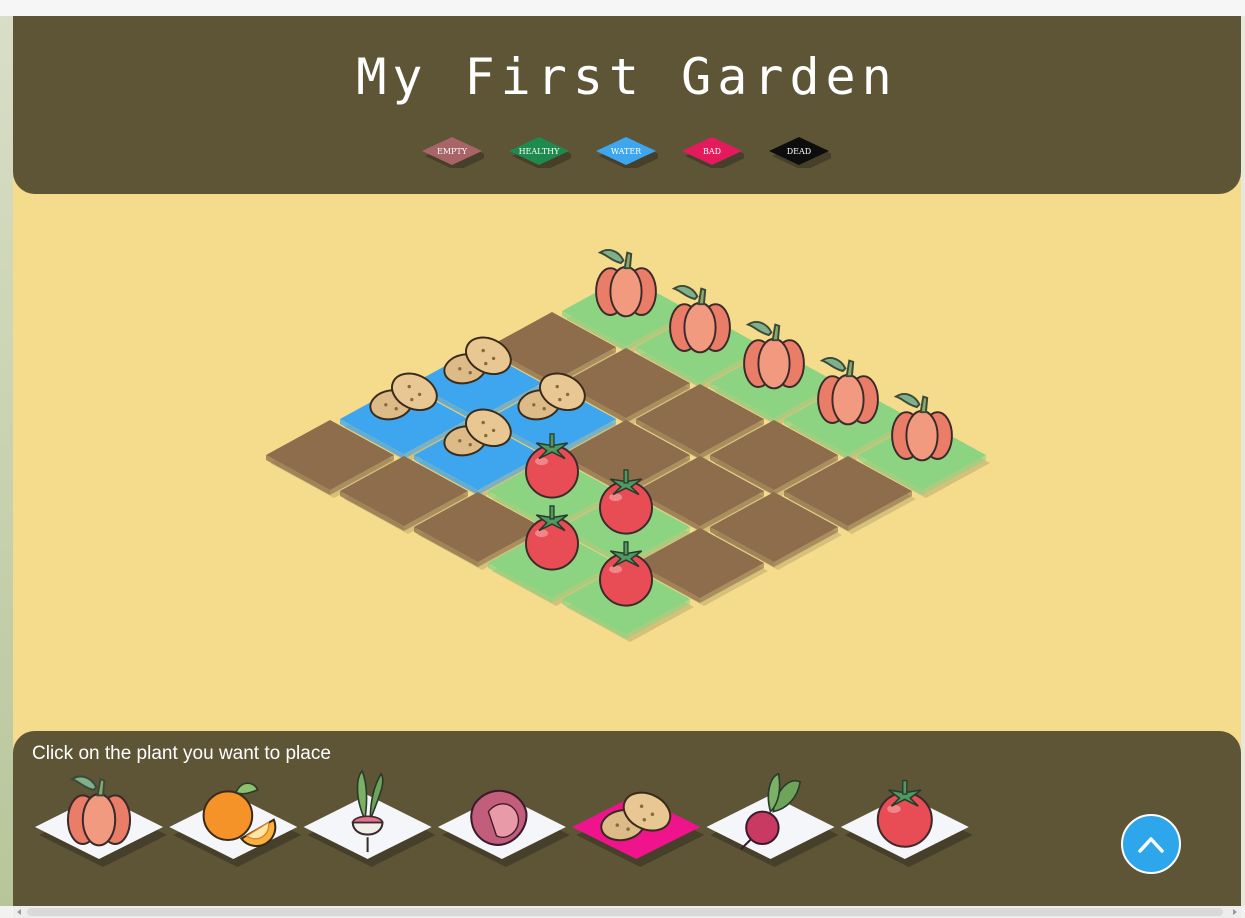  Describe the element at coordinates (499, 817) in the screenshot. I see `sweet-potato-icon` at that location.